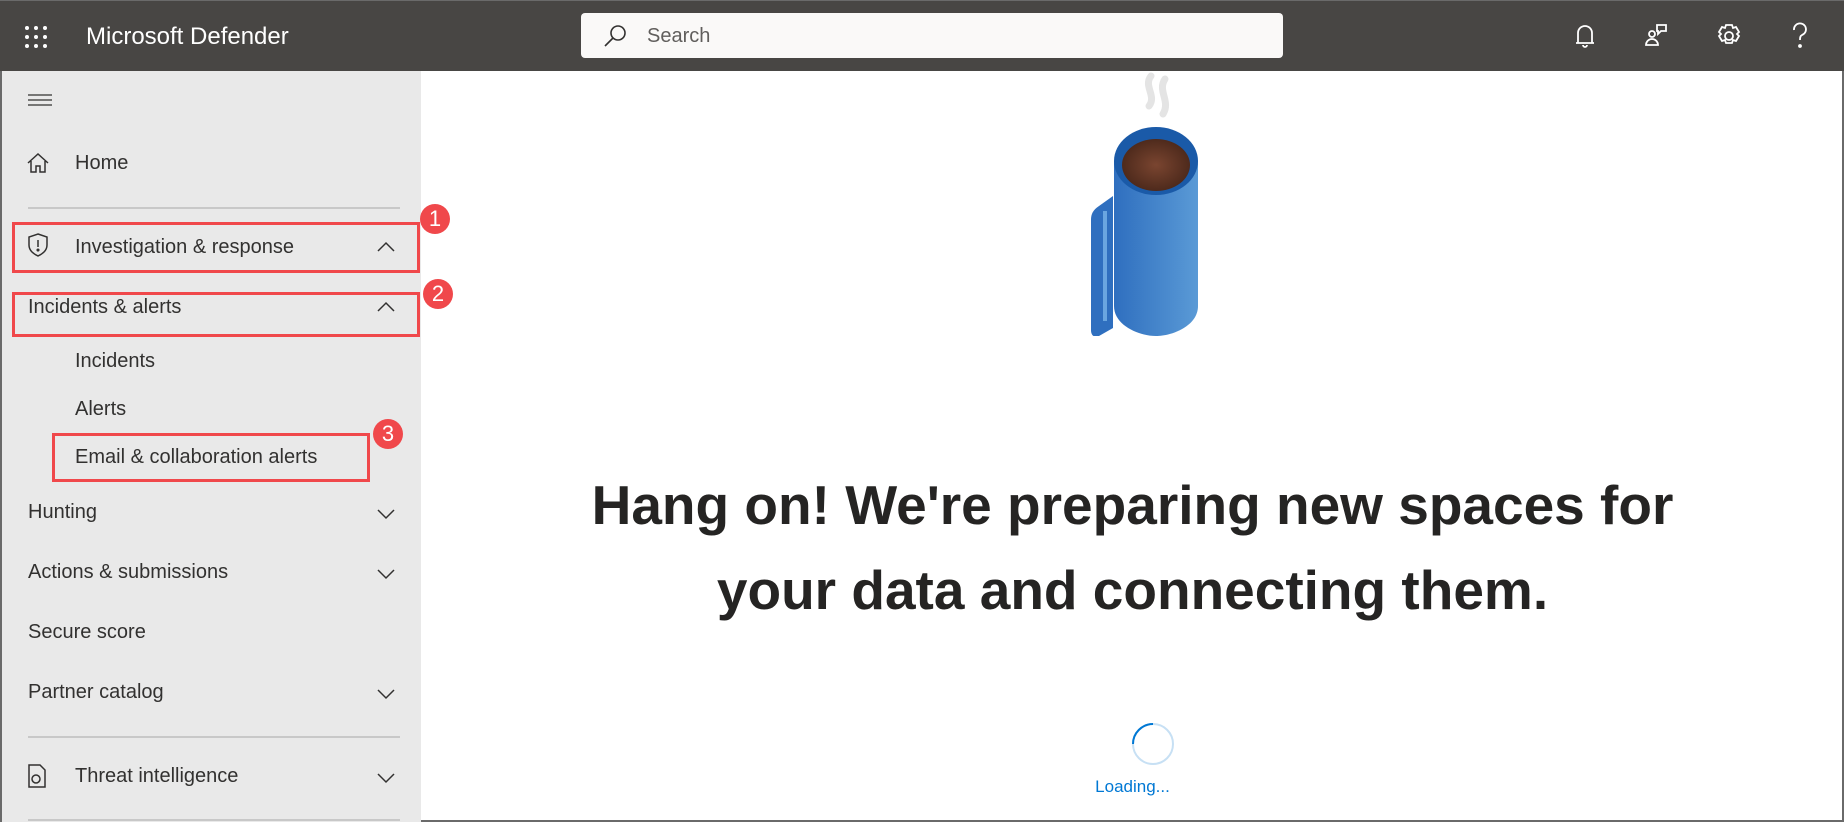 This screenshot has width=1844, height=822. What do you see at coordinates (37, 776) in the screenshot?
I see `threat-intel-icon` at bounding box center [37, 776].